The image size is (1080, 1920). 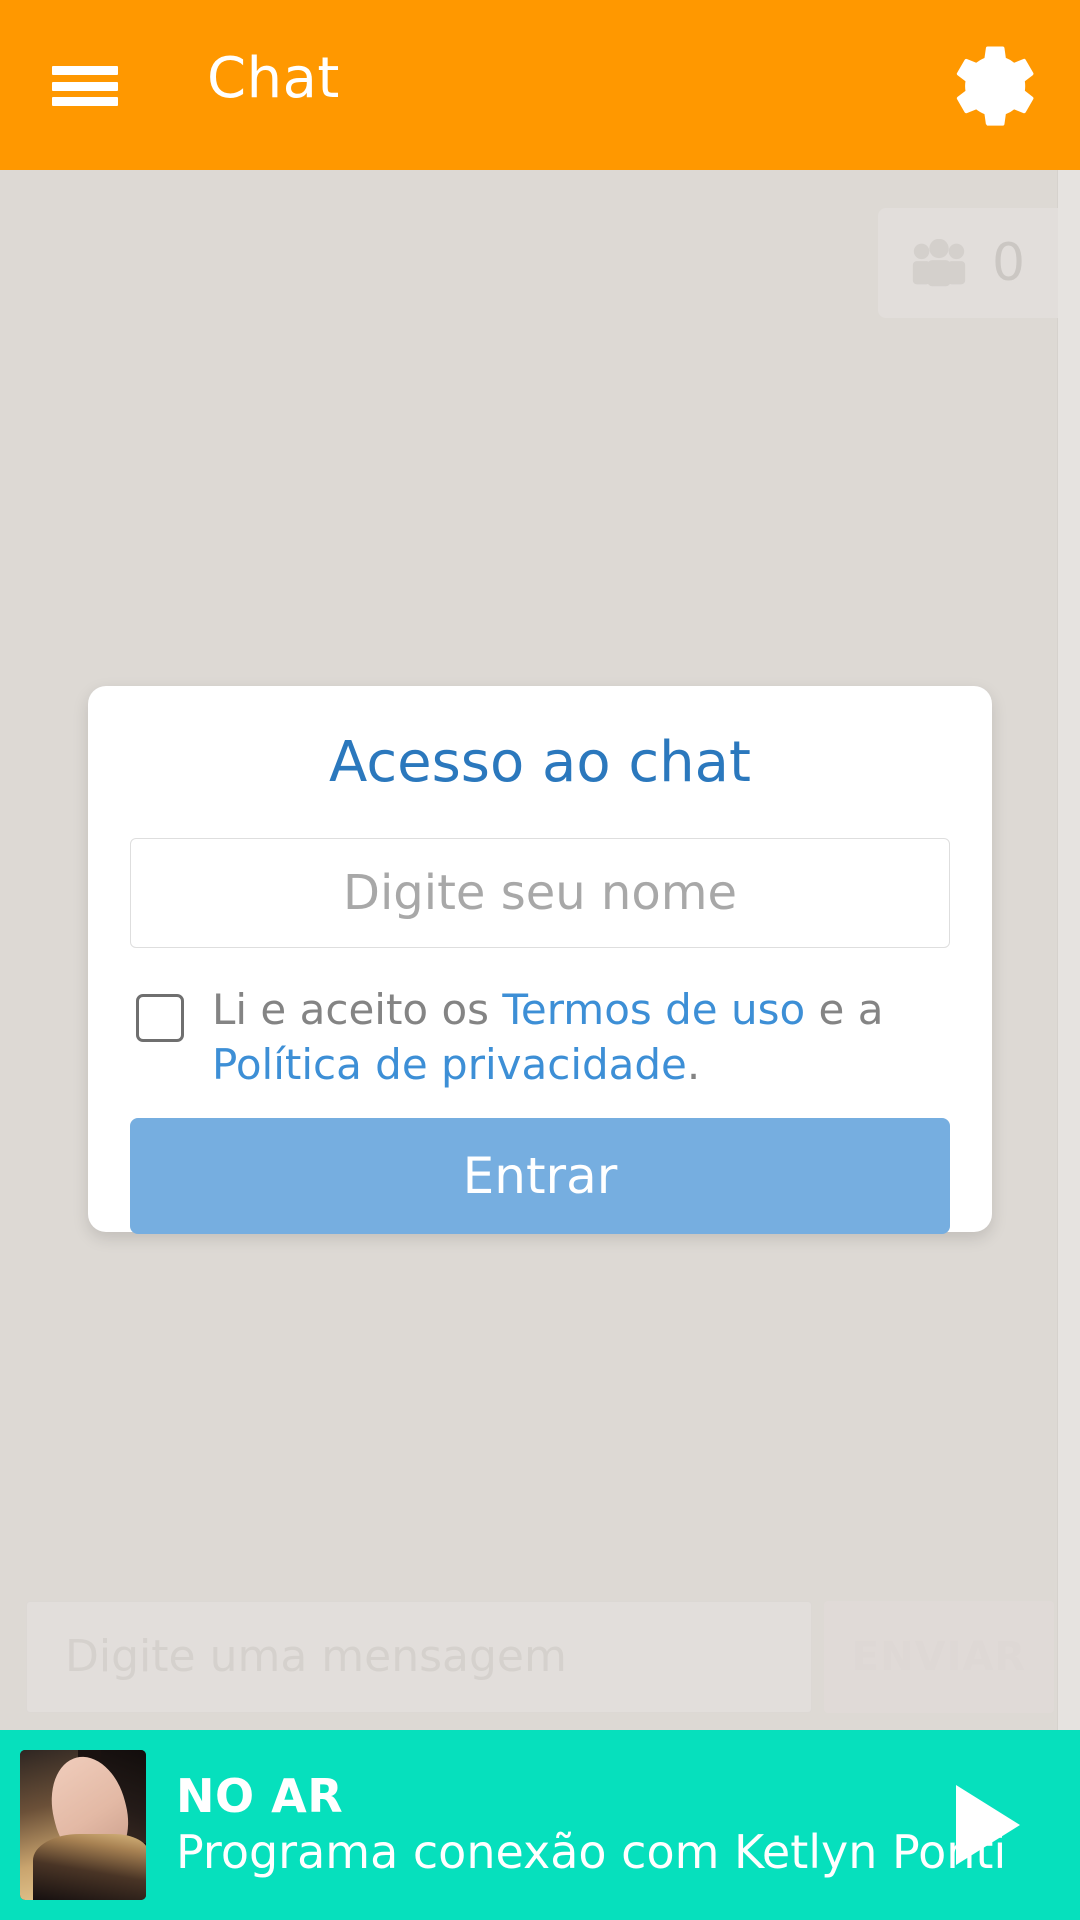 What do you see at coordinates (995, 86) in the screenshot?
I see `gear-icon` at bounding box center [995, 86].